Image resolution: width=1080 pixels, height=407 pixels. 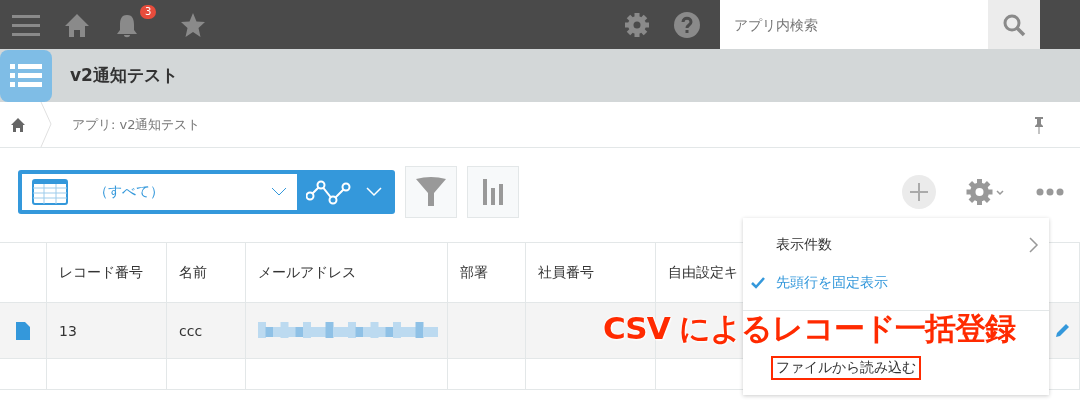 What do you see at coordinates (1061, 330) in the screenshot?
I see `edit-icon` at bounding box center [1061, 330].